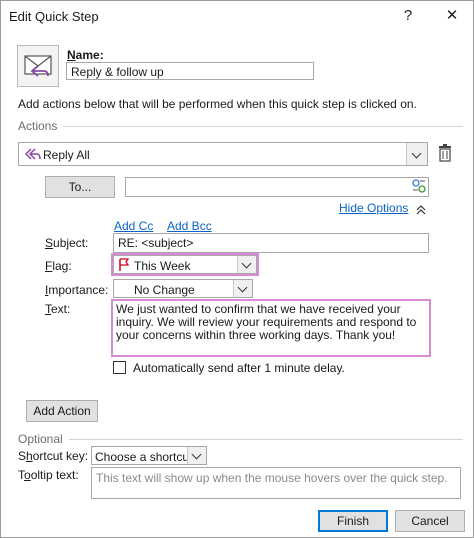 This screenshot has width=474, height=538. Describe the element at coordinates (408, 16) in the screenshot. I see `help-icon: ?` at that location.